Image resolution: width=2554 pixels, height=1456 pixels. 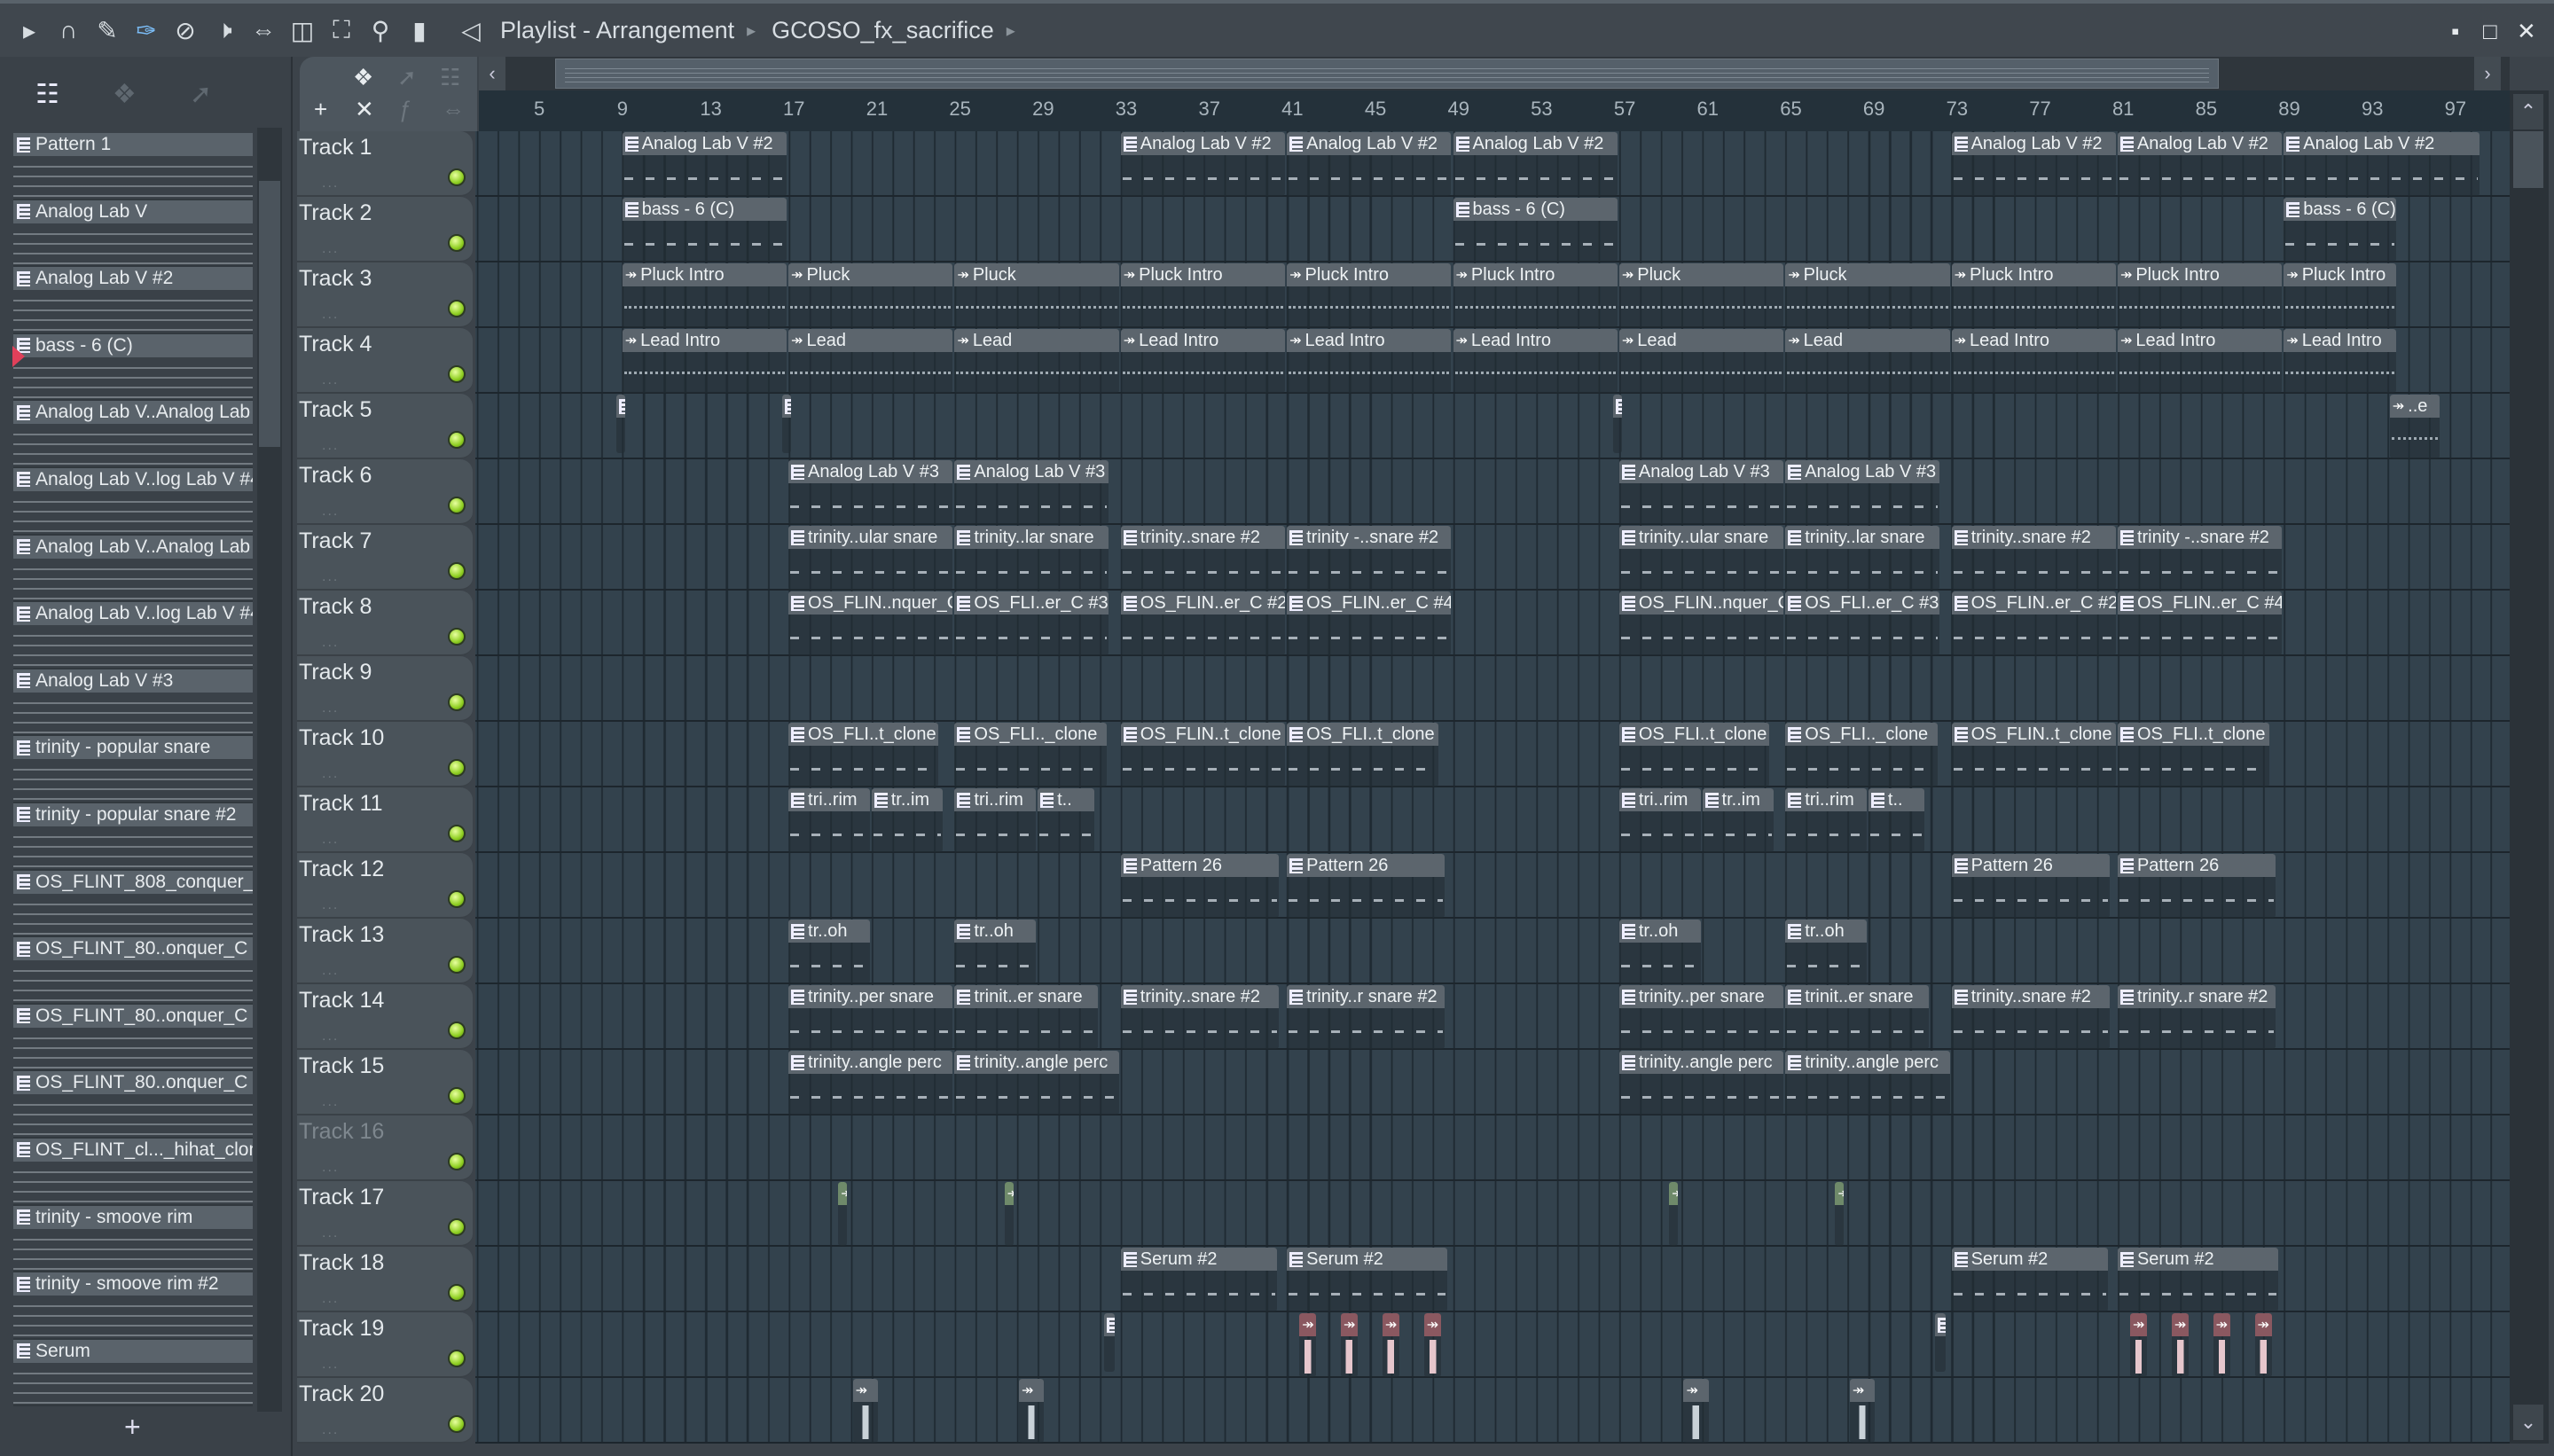 I want to click on playlist-clip: OS_FLI.._clone, so click(x=1861, y=755).